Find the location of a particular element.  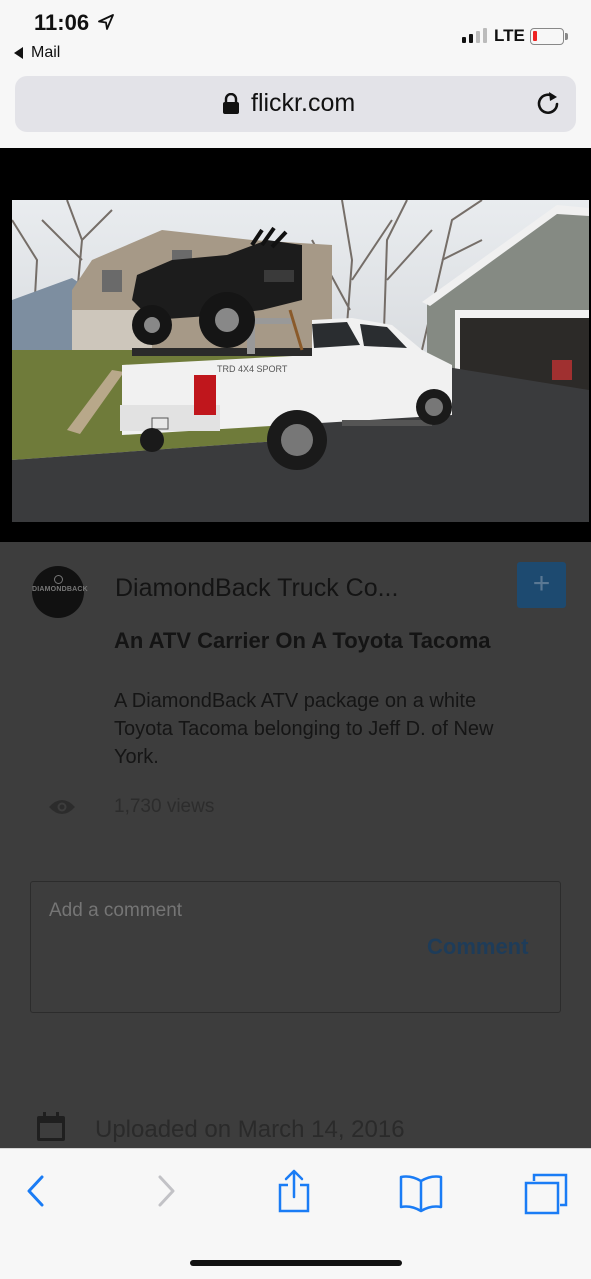

share-icon is located at coordinates (294, 1191).